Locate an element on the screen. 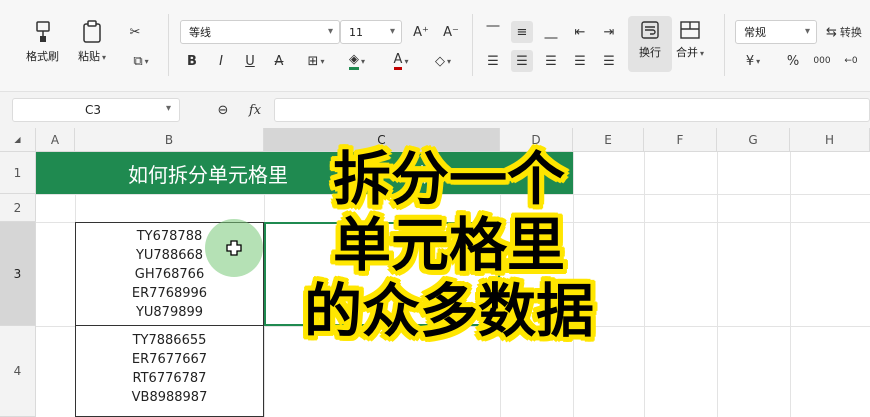 The image size is (870, 417). align-right-button: ☰ is located at coordinates (551, 61).